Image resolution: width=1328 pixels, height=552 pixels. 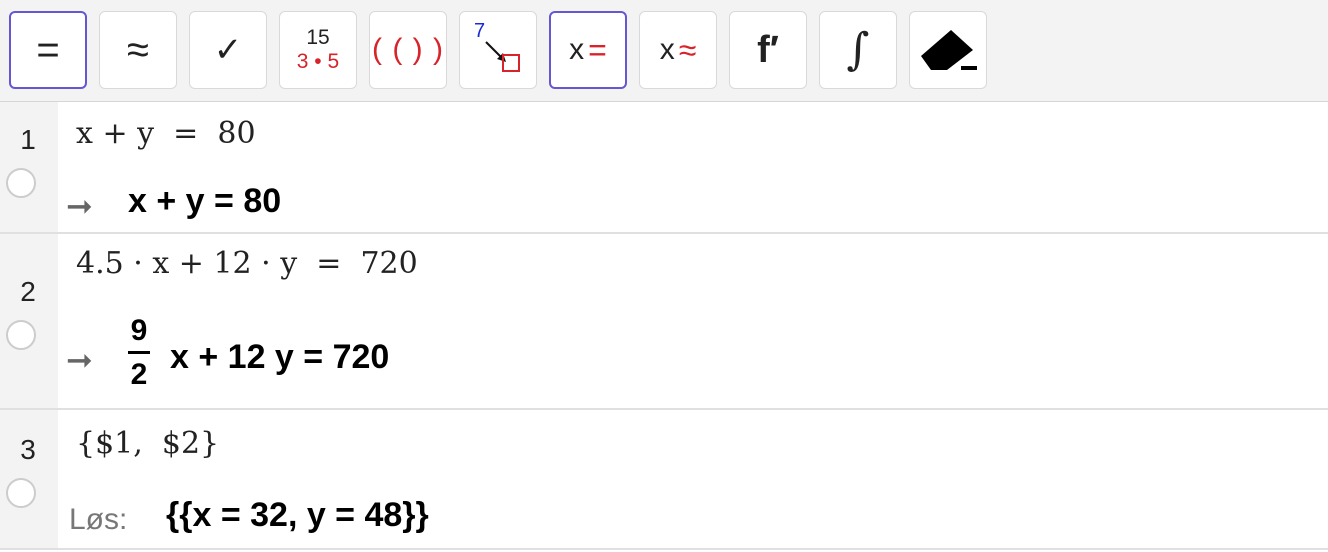 I want to click on substitute-button: 7, so click(x=498, y=50).